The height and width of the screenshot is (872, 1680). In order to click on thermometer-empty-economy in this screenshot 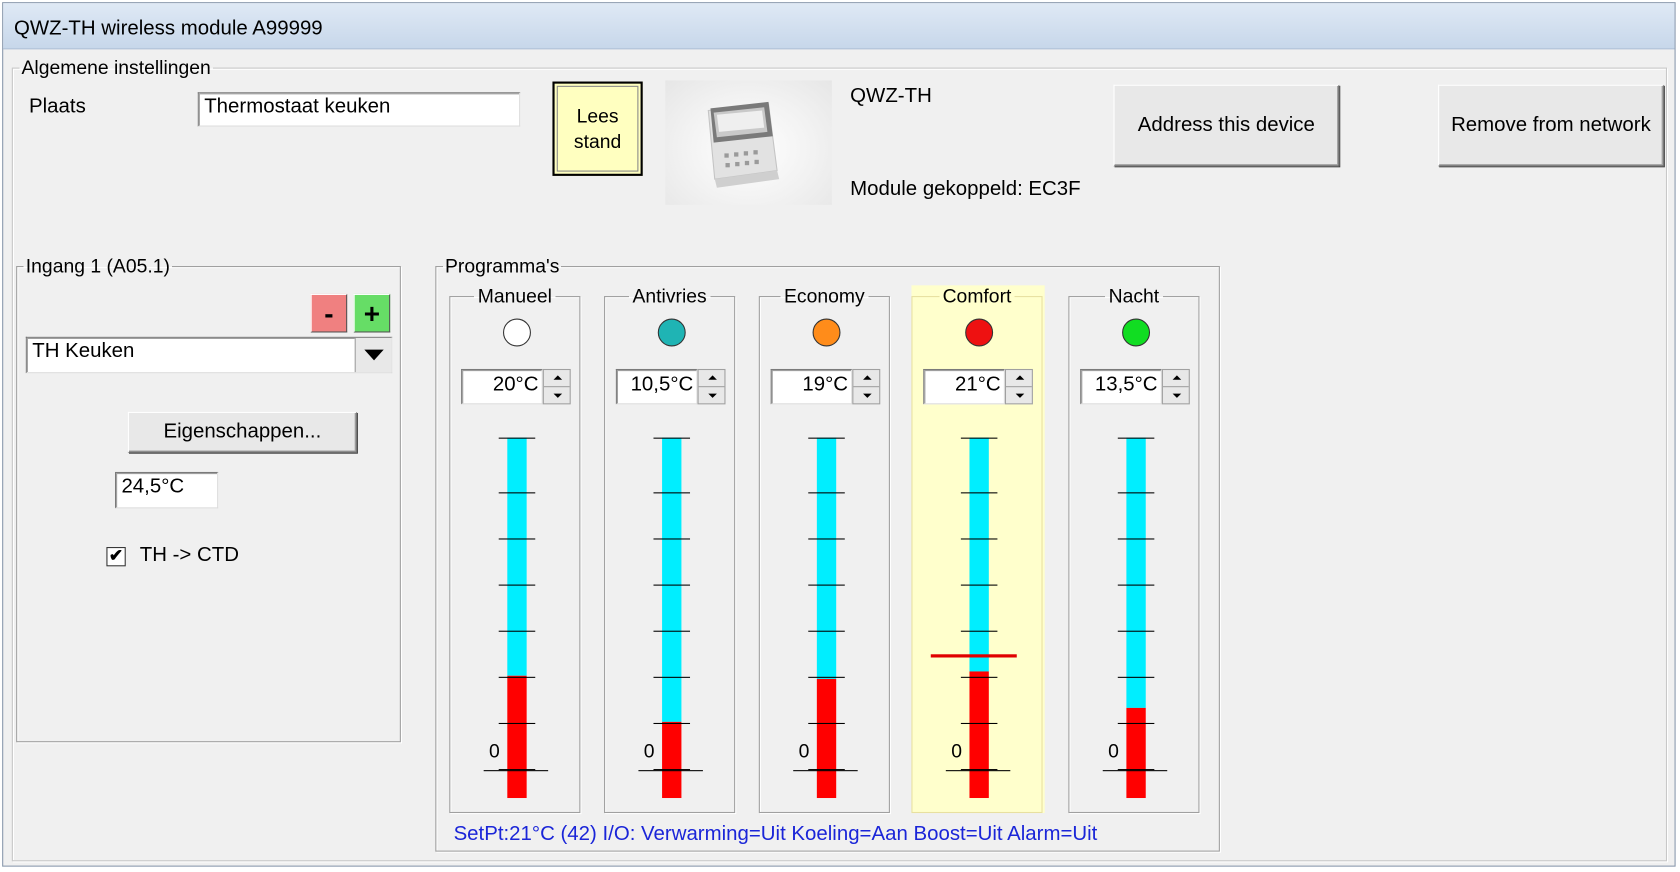, I will do `click(826, 558)`.